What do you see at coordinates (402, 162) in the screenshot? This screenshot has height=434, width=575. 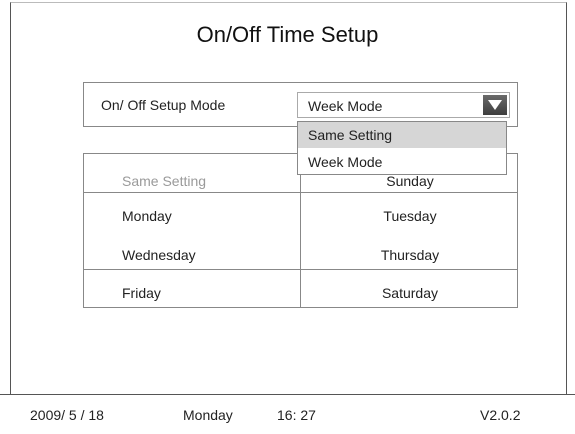 I see `dropdown-option-week-mode: Week Mode` at bounding box center [402, 162].